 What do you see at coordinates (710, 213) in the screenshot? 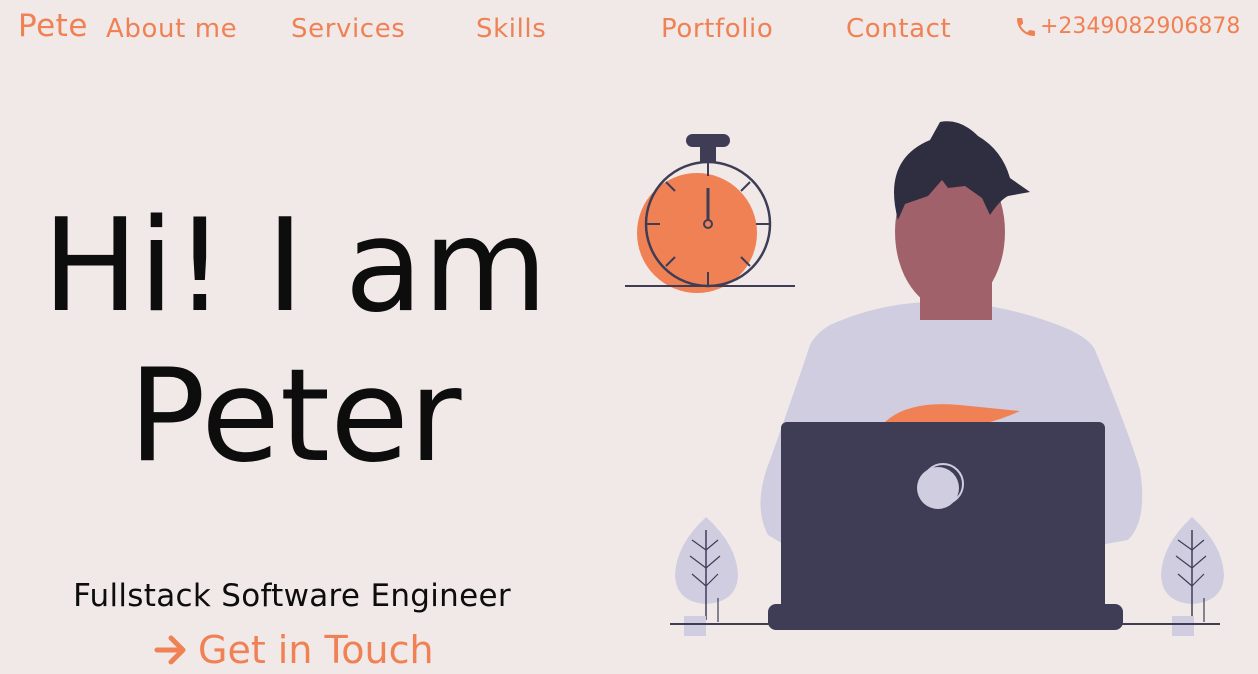
I see `stopwatch-illustration` at bounding box center [710, 213].